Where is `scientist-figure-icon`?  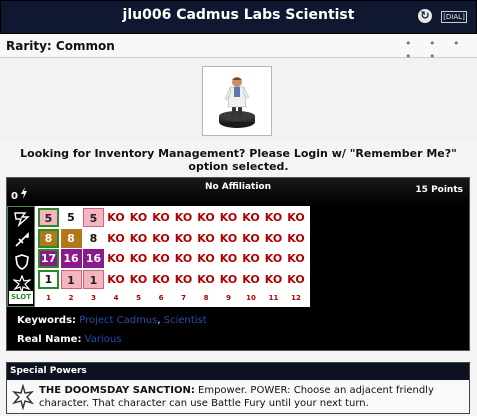 scientist-figure-icon is located at coordinates (237, 102).